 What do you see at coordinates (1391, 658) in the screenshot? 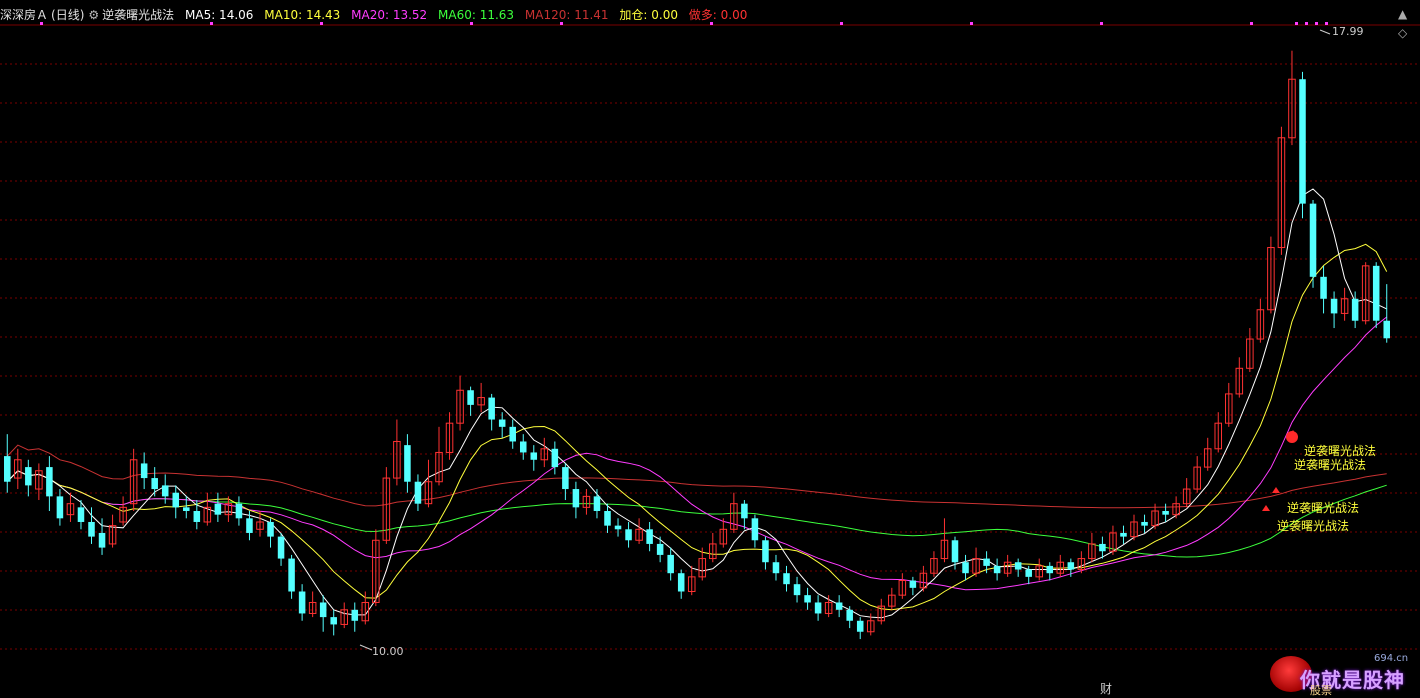
I see `watermark-domain: 694.cn` at bounding box center [1391, 658].